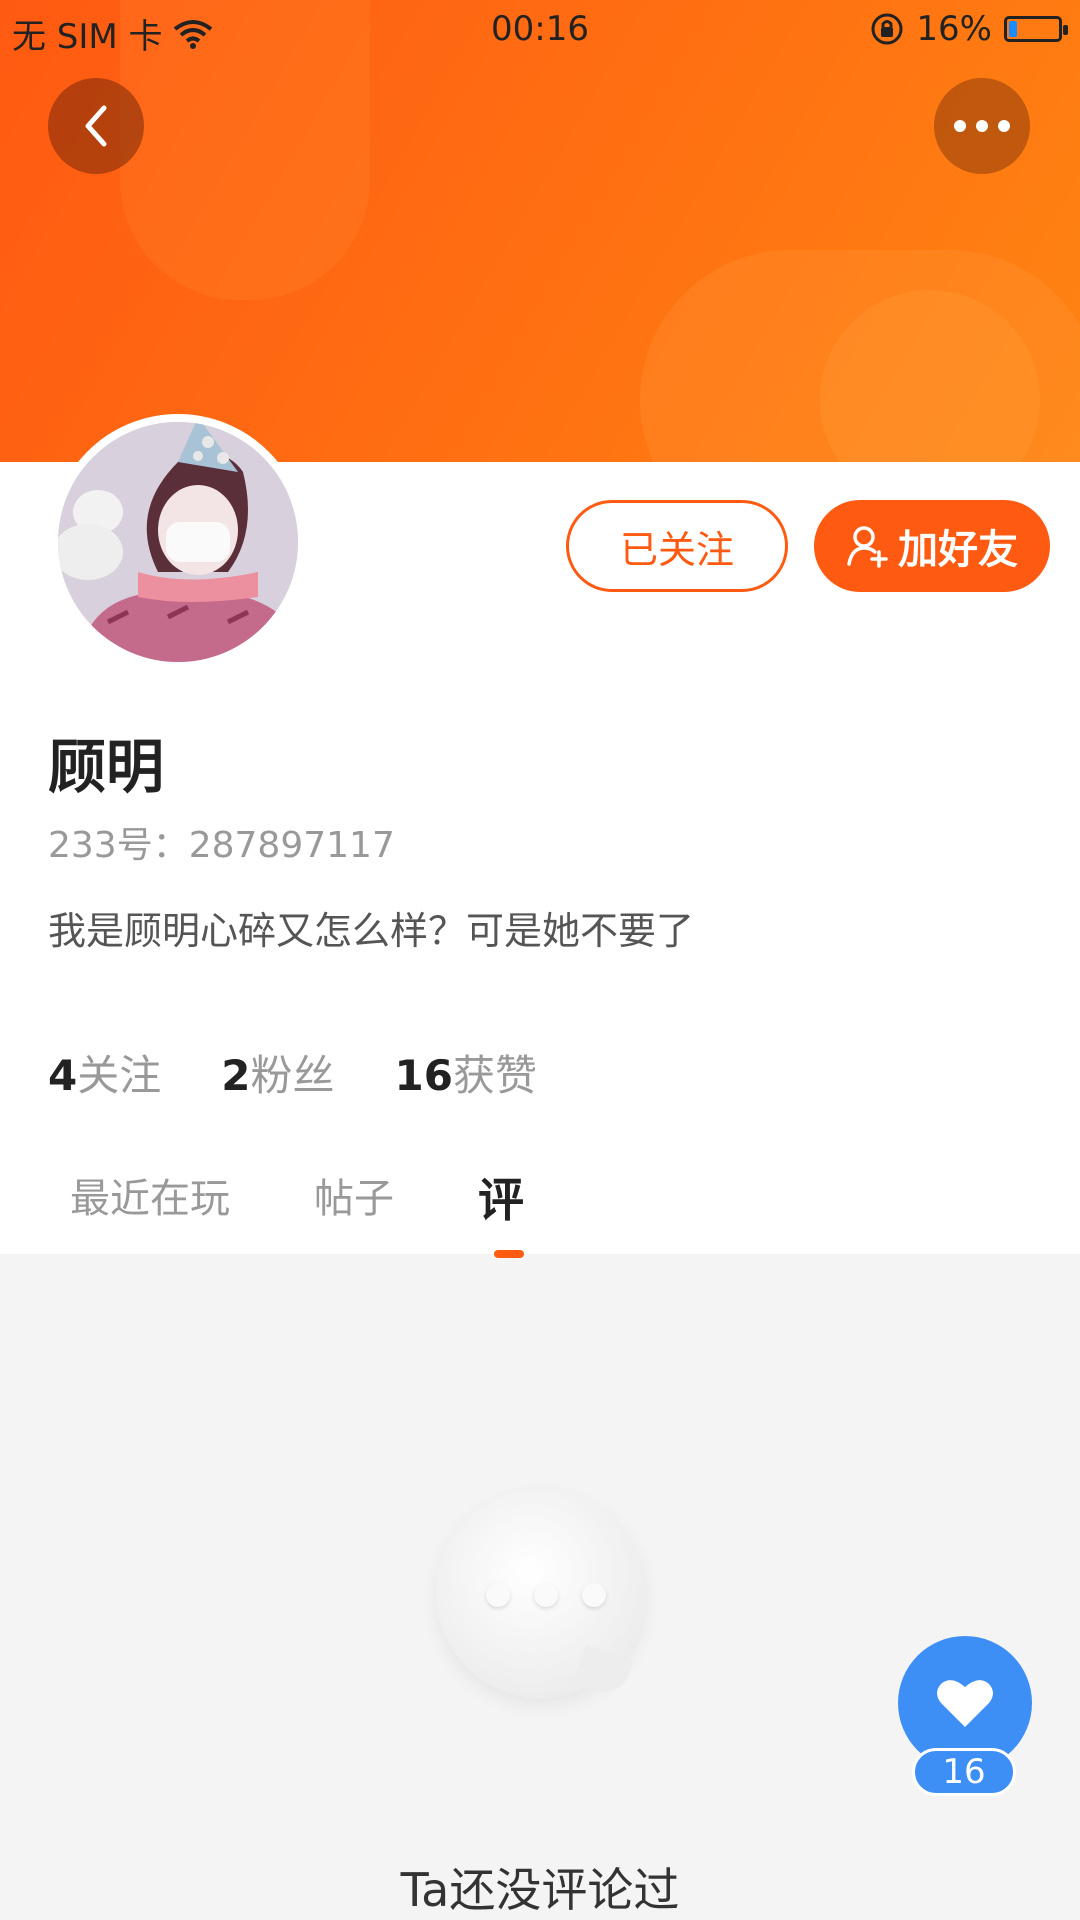  Describe the element at coordinates (958, 550) in the screenshot. I see `add-friend-label: 加好友` at that location.